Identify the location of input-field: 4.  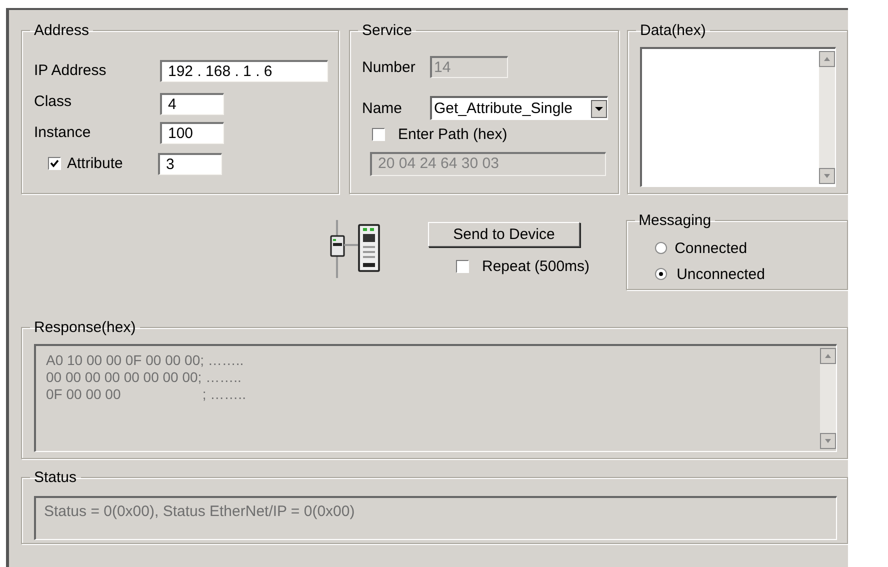
(192, 103).